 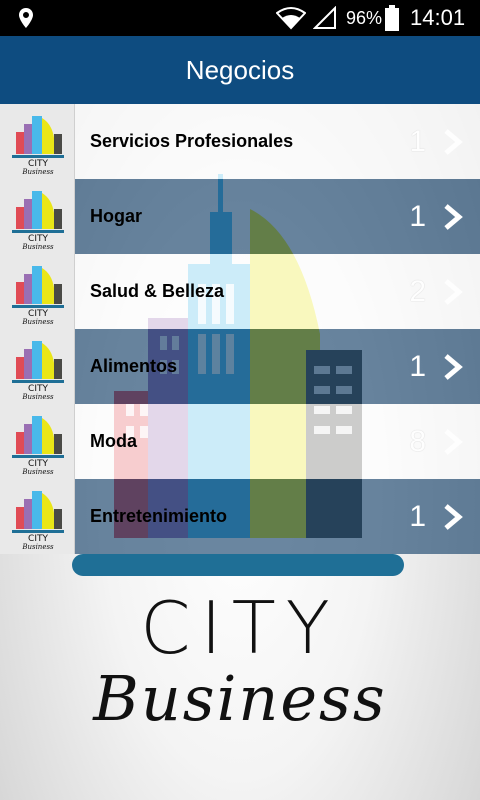 I want to click on app-bar: Negocios, so click(x=240, y=70).